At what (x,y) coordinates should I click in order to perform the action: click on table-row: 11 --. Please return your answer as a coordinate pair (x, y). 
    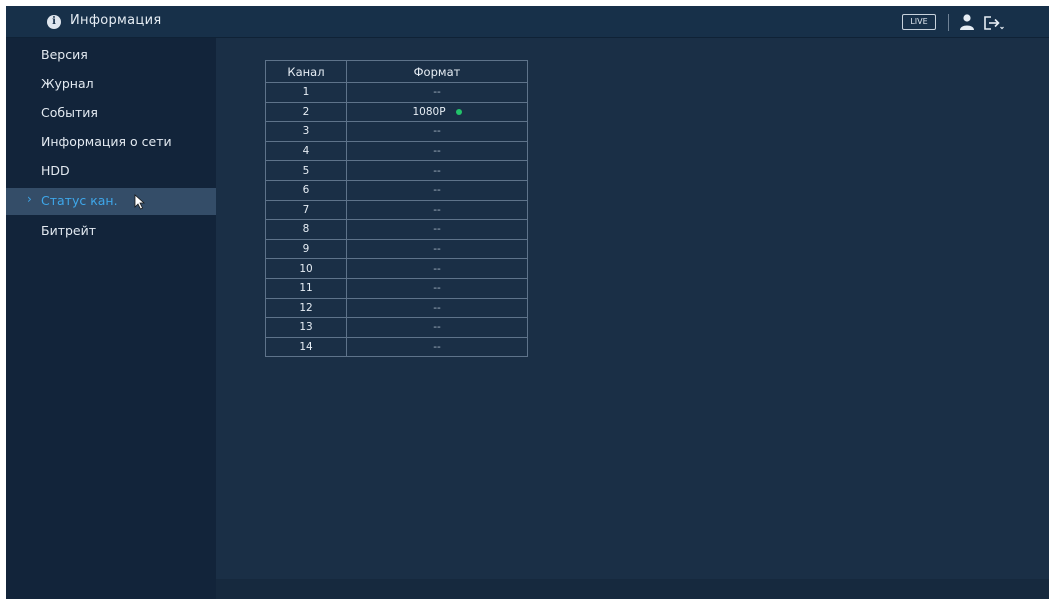
    Looking at the image, I should click on (396, 288).